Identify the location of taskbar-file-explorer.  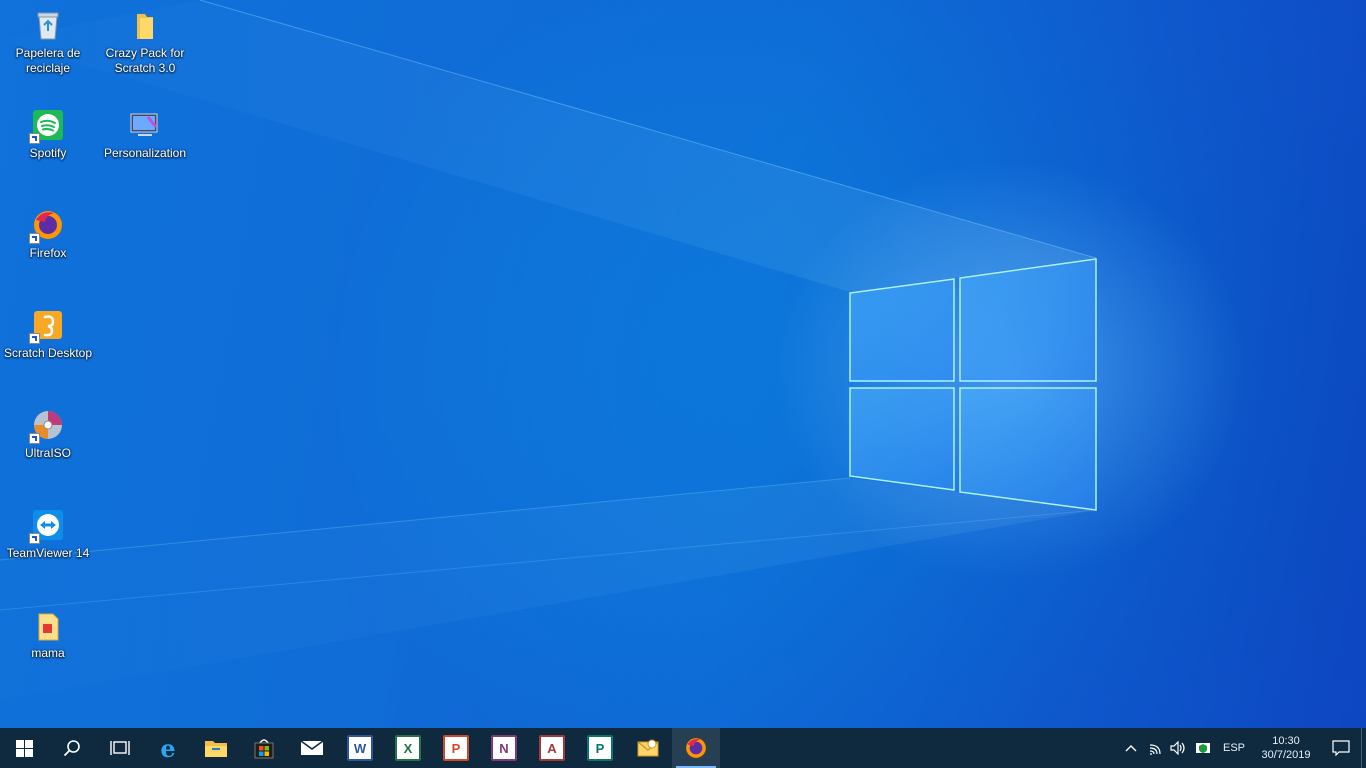
(216, 748).